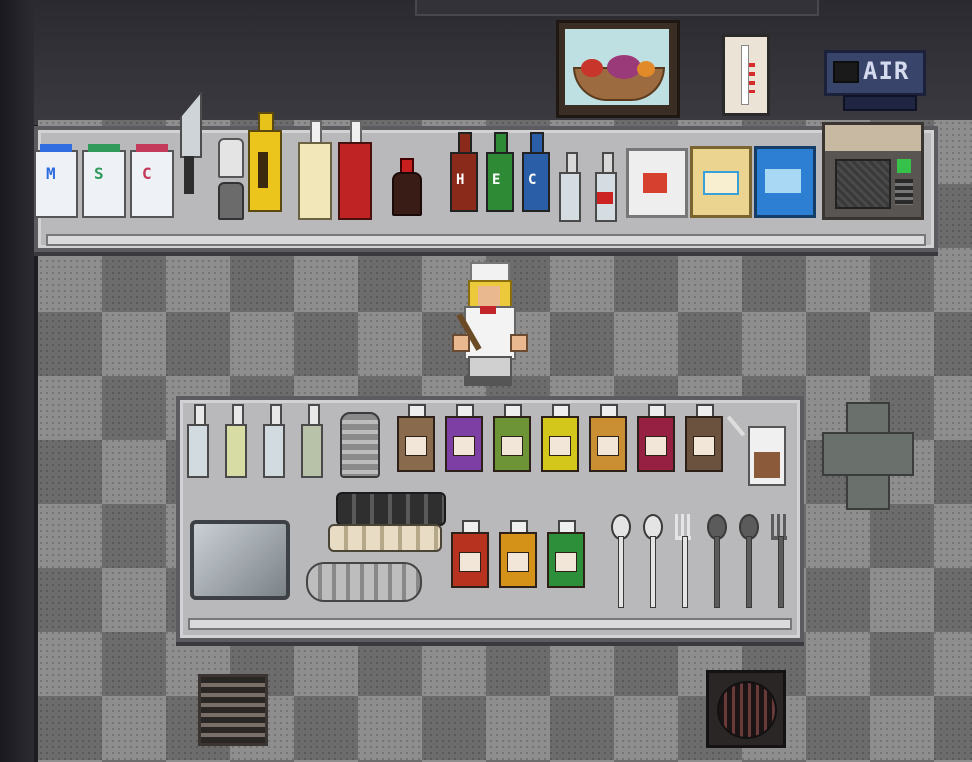 This screenshot has width=972, height=762. I want to click on chef-shoes, so click(488, 381).